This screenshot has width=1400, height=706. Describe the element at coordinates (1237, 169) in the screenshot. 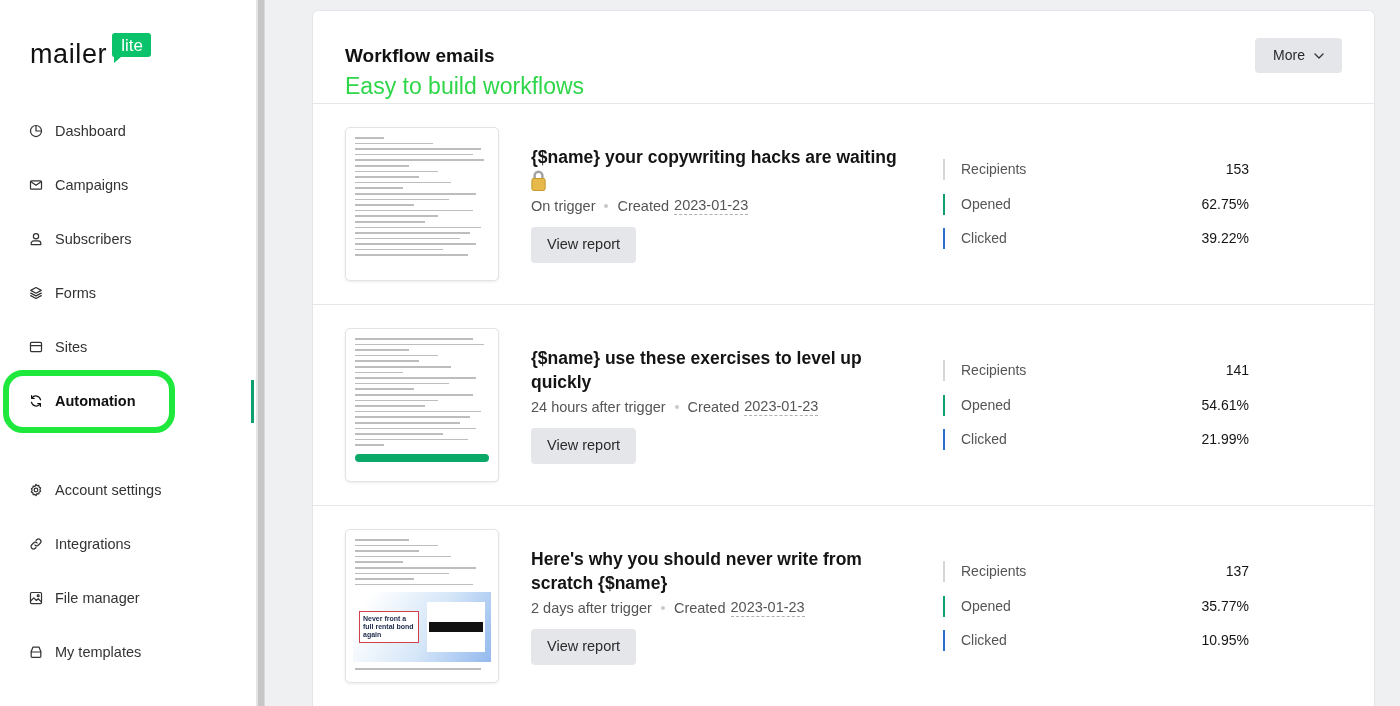

I see `stat-value: 153` at that location.